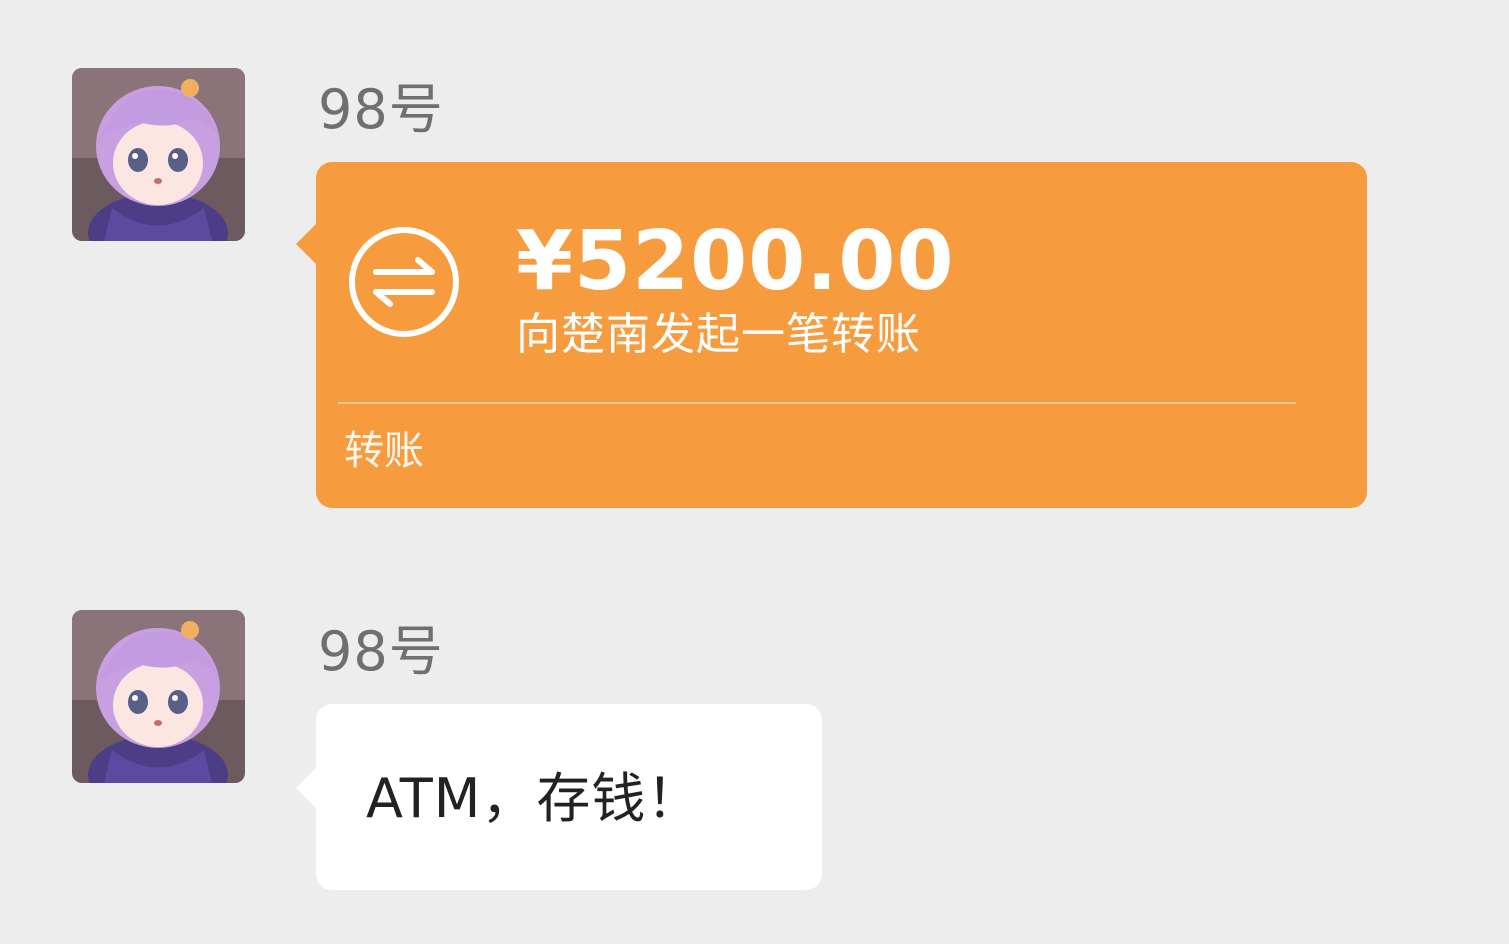 This screenshot has height=944, width=1509. Describe the element at coordinates (384, 451) in the screenshot. I see `transfer-footer-label: 转账` at that location.